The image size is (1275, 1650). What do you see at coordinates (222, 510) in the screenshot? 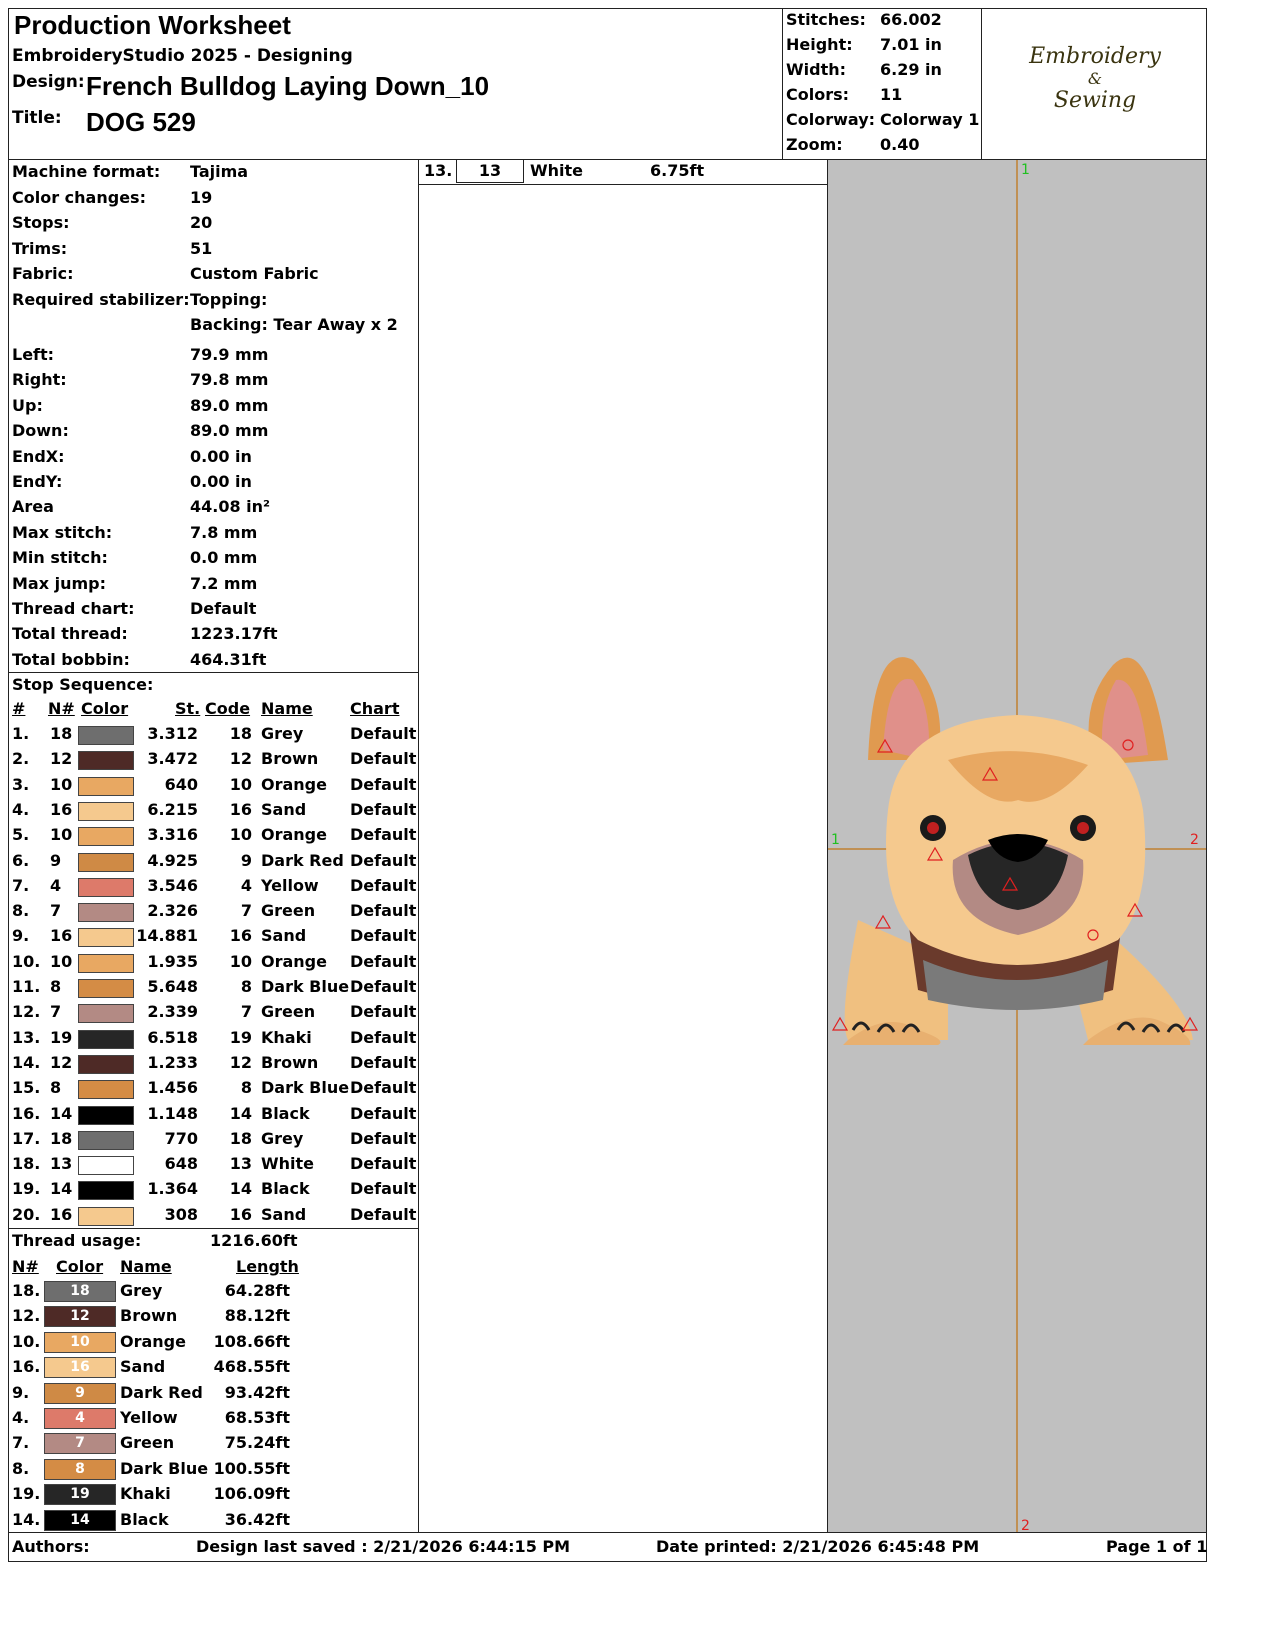
I see `extent-row: Area 44.08 in²` at bounding box center [222, 510].